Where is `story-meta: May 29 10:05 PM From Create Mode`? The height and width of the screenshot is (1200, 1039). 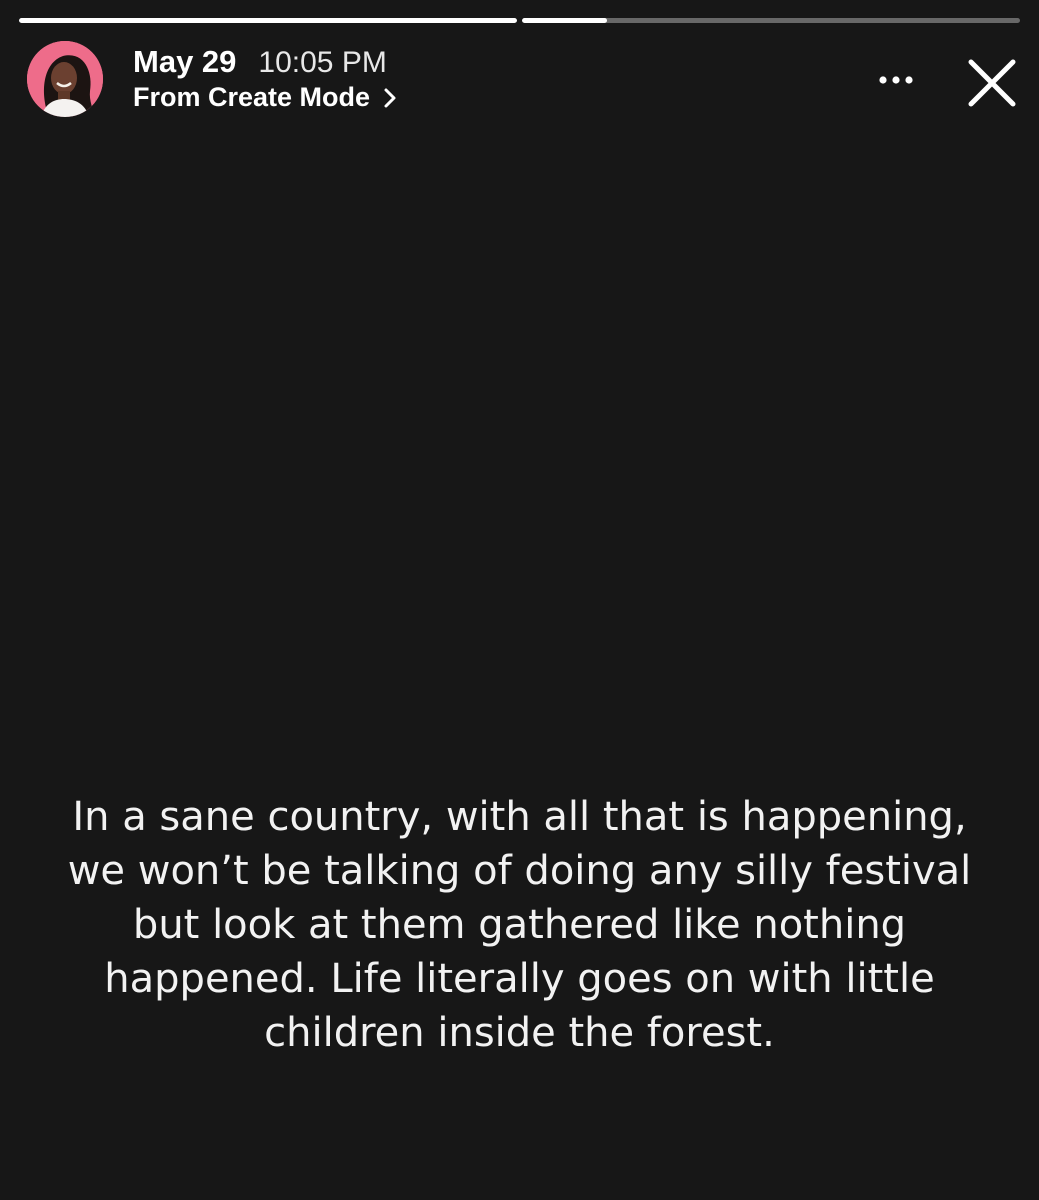
story-meta: May 29 10:05 PM From Create Mode is located at coordinates (267, 78).